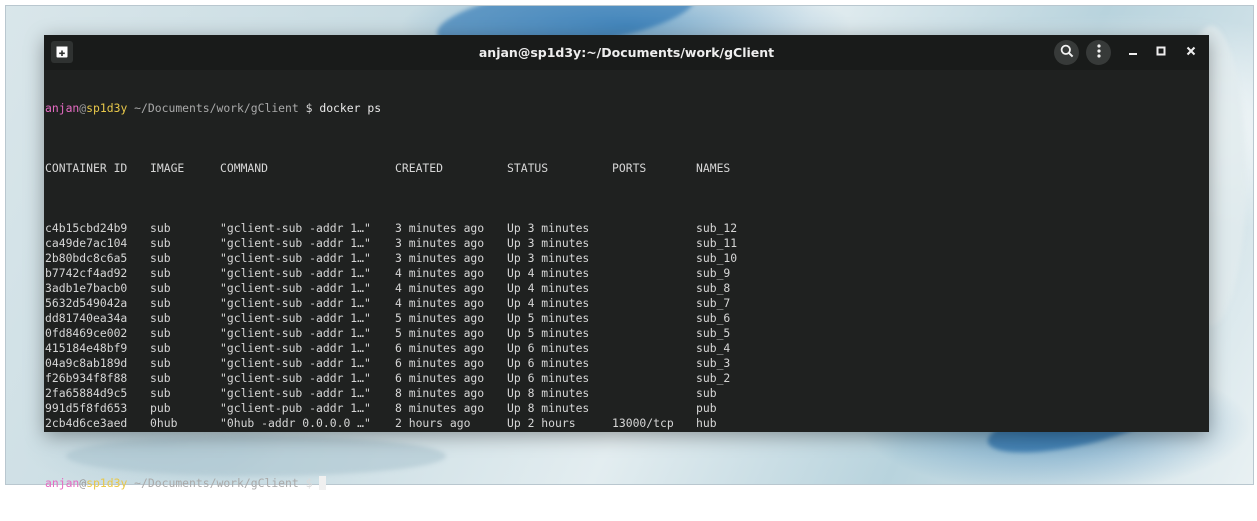 This screenshot has width=1257, height=521. I want to click on cell-names: pub, so click(706, 408).